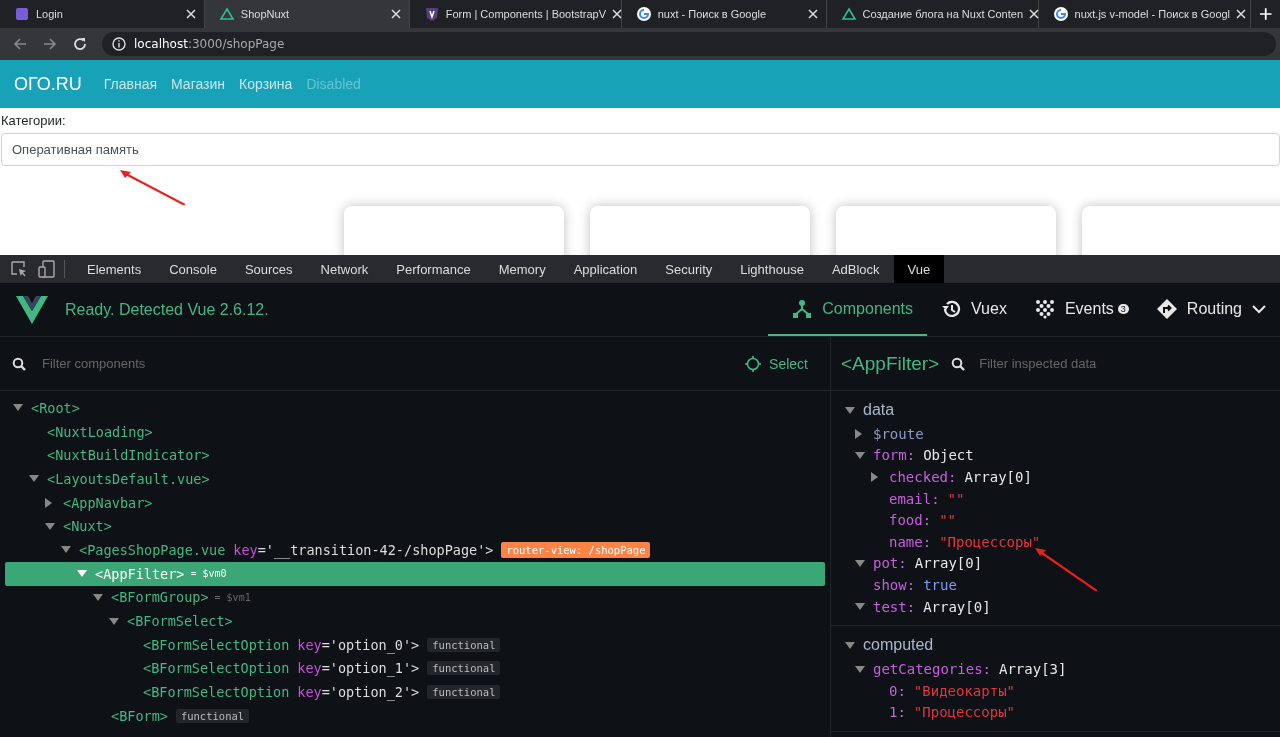 The width and height of the screenshot is (1280, 737). Describe the element at coordinates (415, 526) in the screenshot. I see `tree-row: <Nuxt>` at that location.